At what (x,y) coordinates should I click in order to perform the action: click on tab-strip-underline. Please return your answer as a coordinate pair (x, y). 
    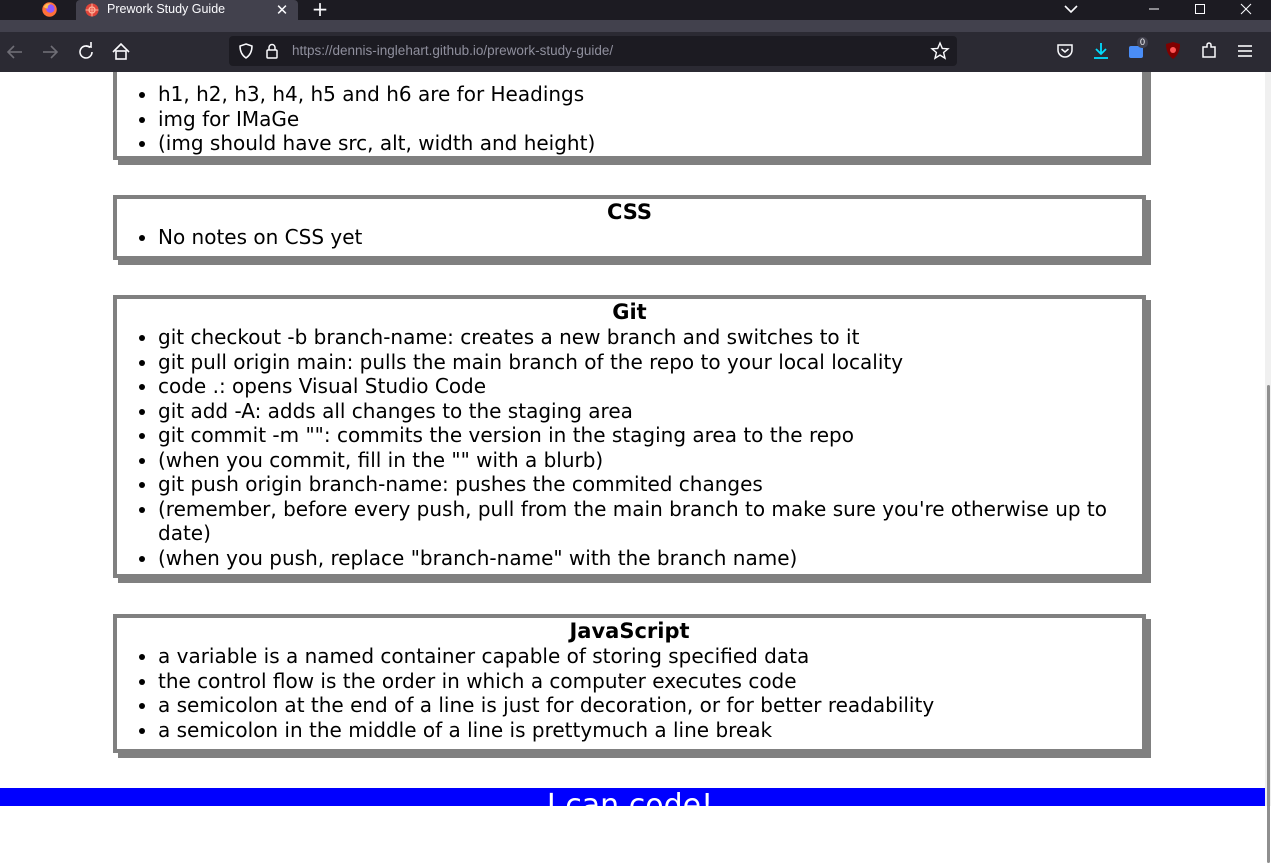
    Looking at the image, I should click on (635, 26).